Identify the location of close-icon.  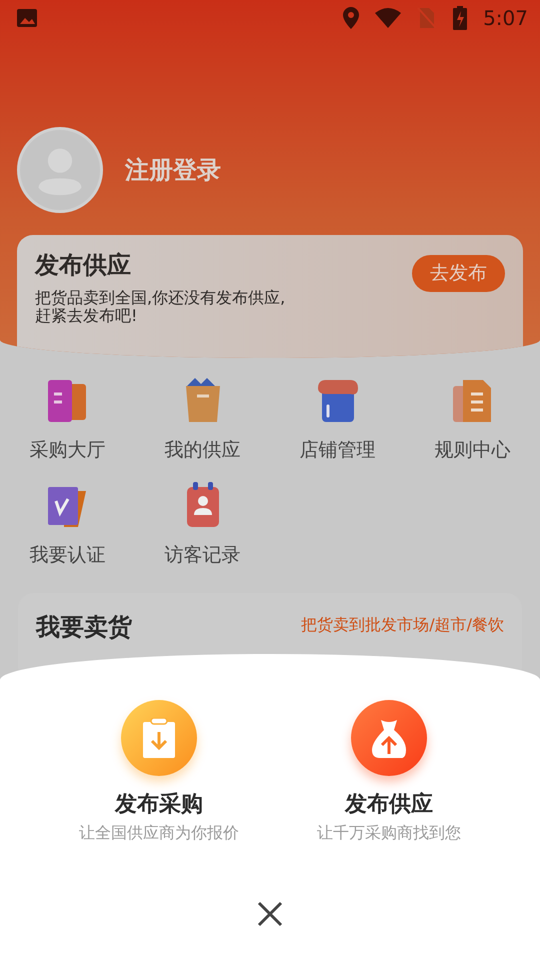
(270, 914).